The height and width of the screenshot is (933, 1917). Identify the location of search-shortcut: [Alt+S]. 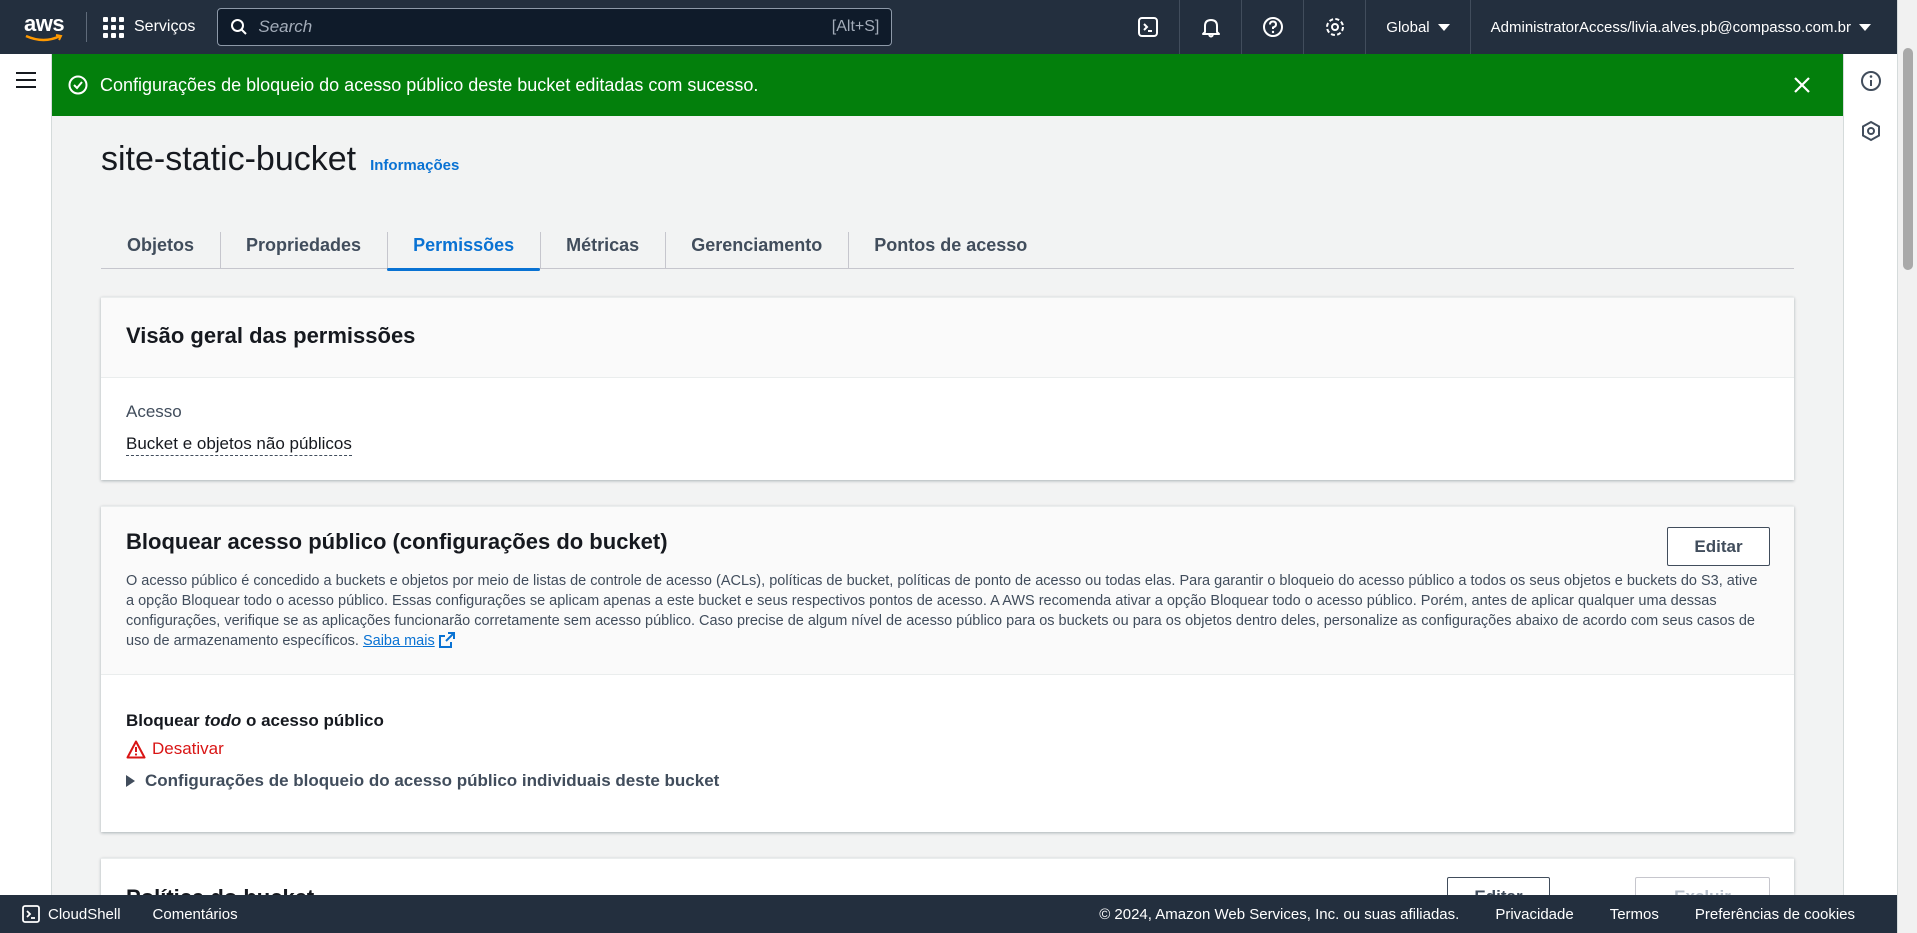
(855, 26).